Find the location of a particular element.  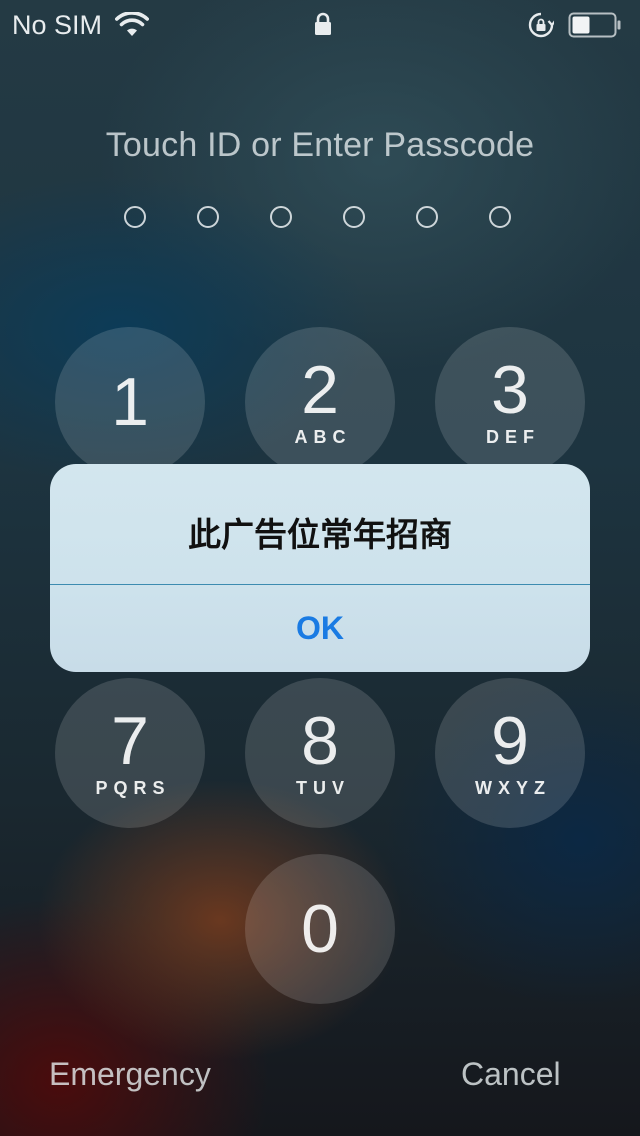

key-letters: ABC is located at coordinates (323, 437).